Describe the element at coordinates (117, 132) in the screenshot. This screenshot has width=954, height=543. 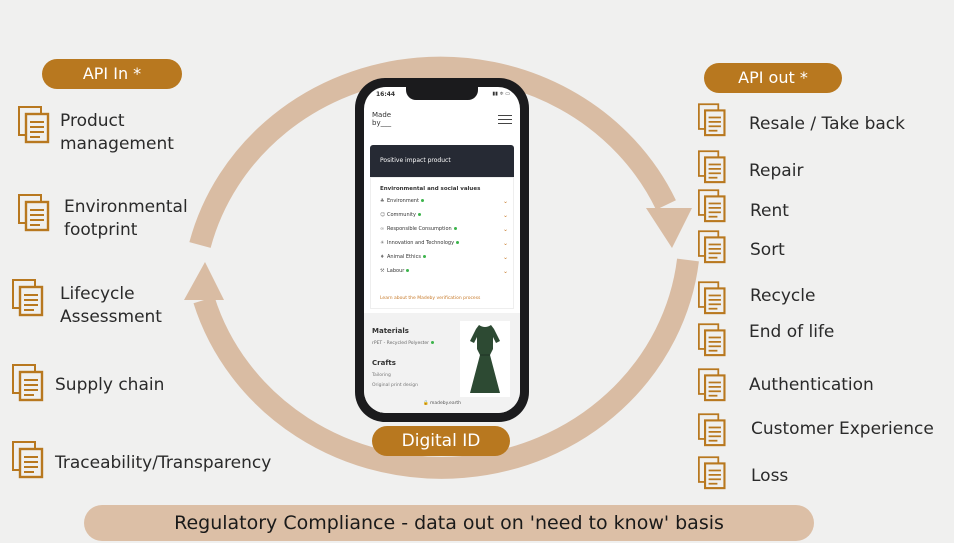
I see `api-in-item: Product management` at that location.